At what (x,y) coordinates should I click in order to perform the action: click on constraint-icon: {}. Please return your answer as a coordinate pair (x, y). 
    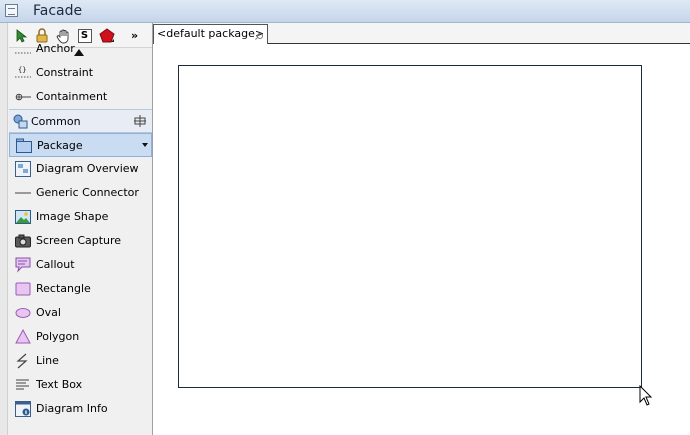
    Looking at the image, I should click on (23, 73).